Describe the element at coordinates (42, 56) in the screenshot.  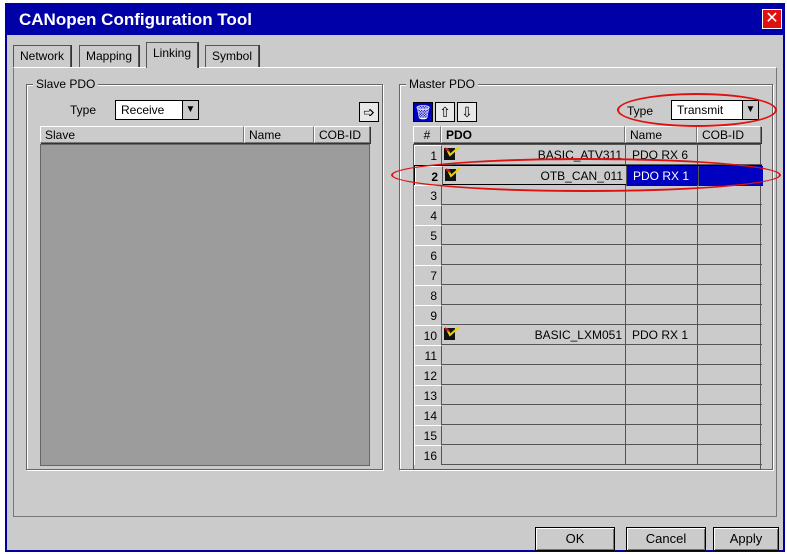
I see `tab-network: Network` at that location.